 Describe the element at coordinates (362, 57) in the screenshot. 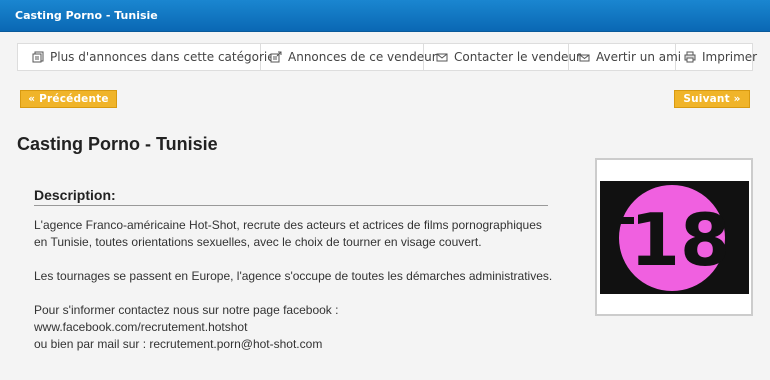

I see `seller-ads-label: Annonces de ce vendeur` at that location.